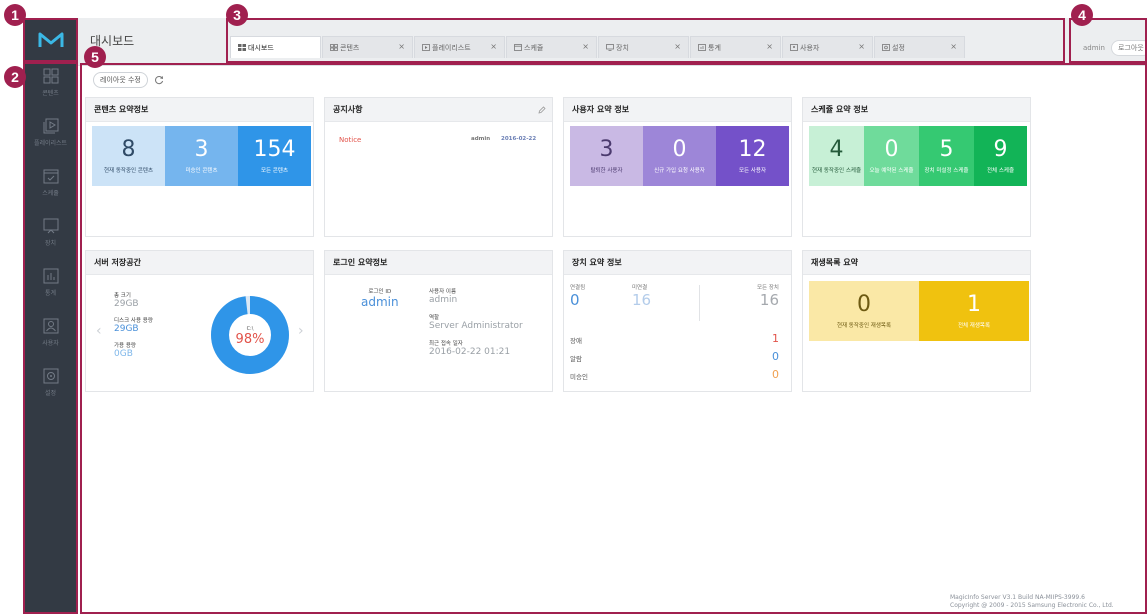 The width and height of the screenshot is (1147, 614). Describe the element at coordinates (50, 338) in the screenshot. I see `annotation-box-sidebar` at that location.